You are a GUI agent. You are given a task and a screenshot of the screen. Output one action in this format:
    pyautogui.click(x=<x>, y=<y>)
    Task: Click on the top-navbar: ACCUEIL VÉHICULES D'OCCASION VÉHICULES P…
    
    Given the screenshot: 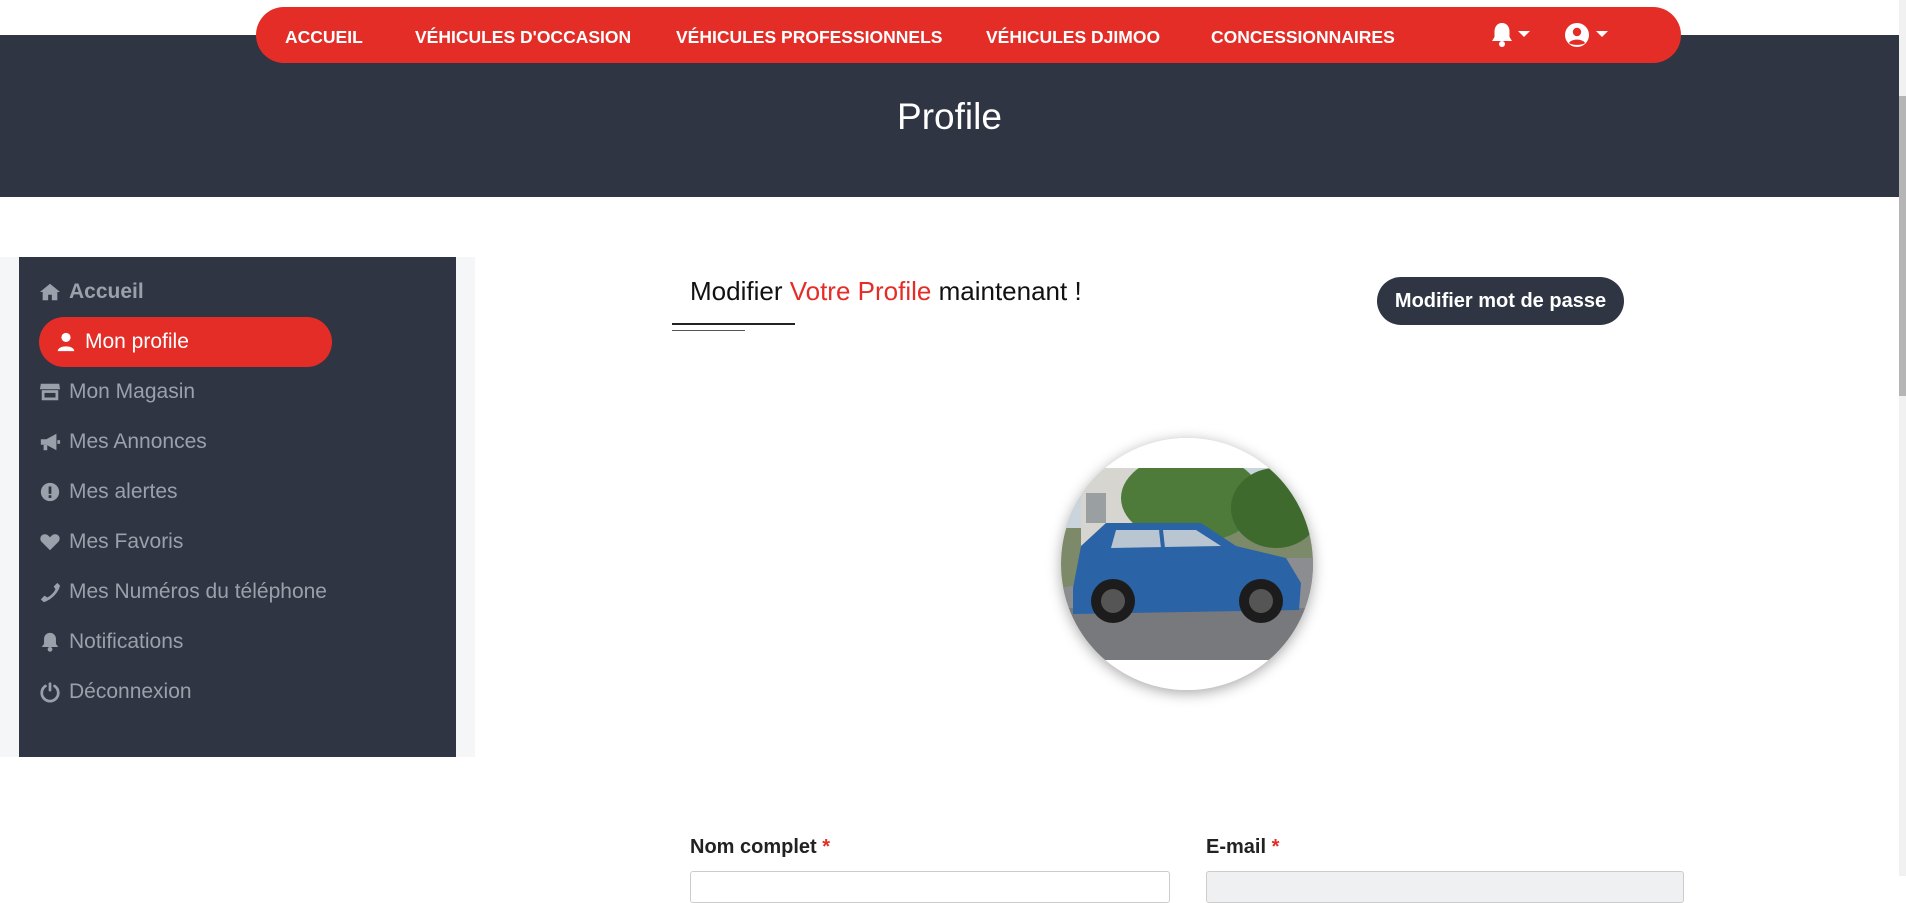 What is the action you would take?
    pyautogui.click(x=968, y=35)
    